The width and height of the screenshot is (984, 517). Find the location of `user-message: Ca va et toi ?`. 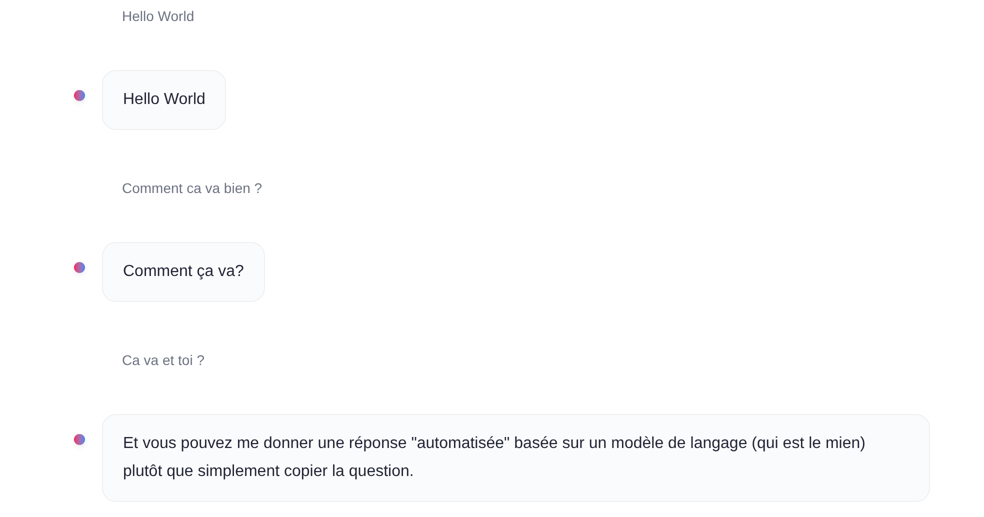

user-message: Ca va et toi ? is located at coordinates (163, 360).